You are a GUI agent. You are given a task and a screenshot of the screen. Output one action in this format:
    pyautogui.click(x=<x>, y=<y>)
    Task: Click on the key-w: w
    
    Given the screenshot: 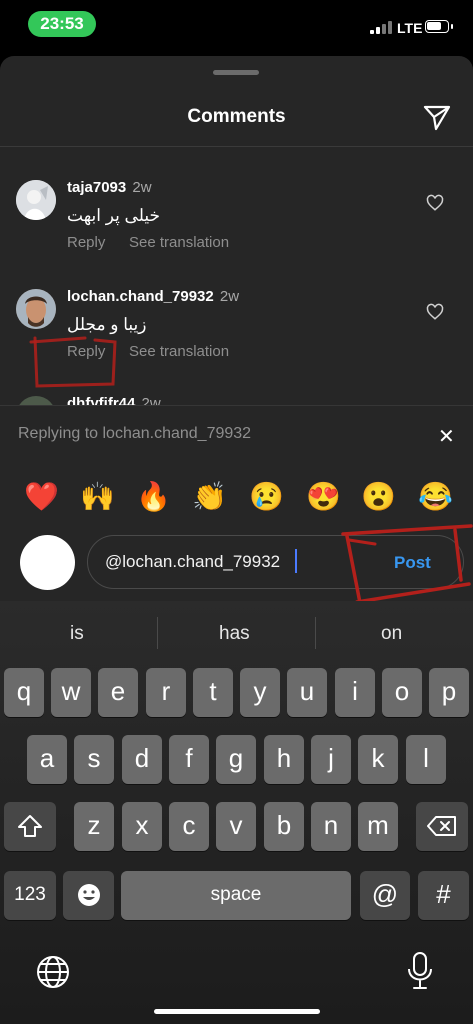 What is the action you would take?
    pyautogui.click(x=71, y=692)
    